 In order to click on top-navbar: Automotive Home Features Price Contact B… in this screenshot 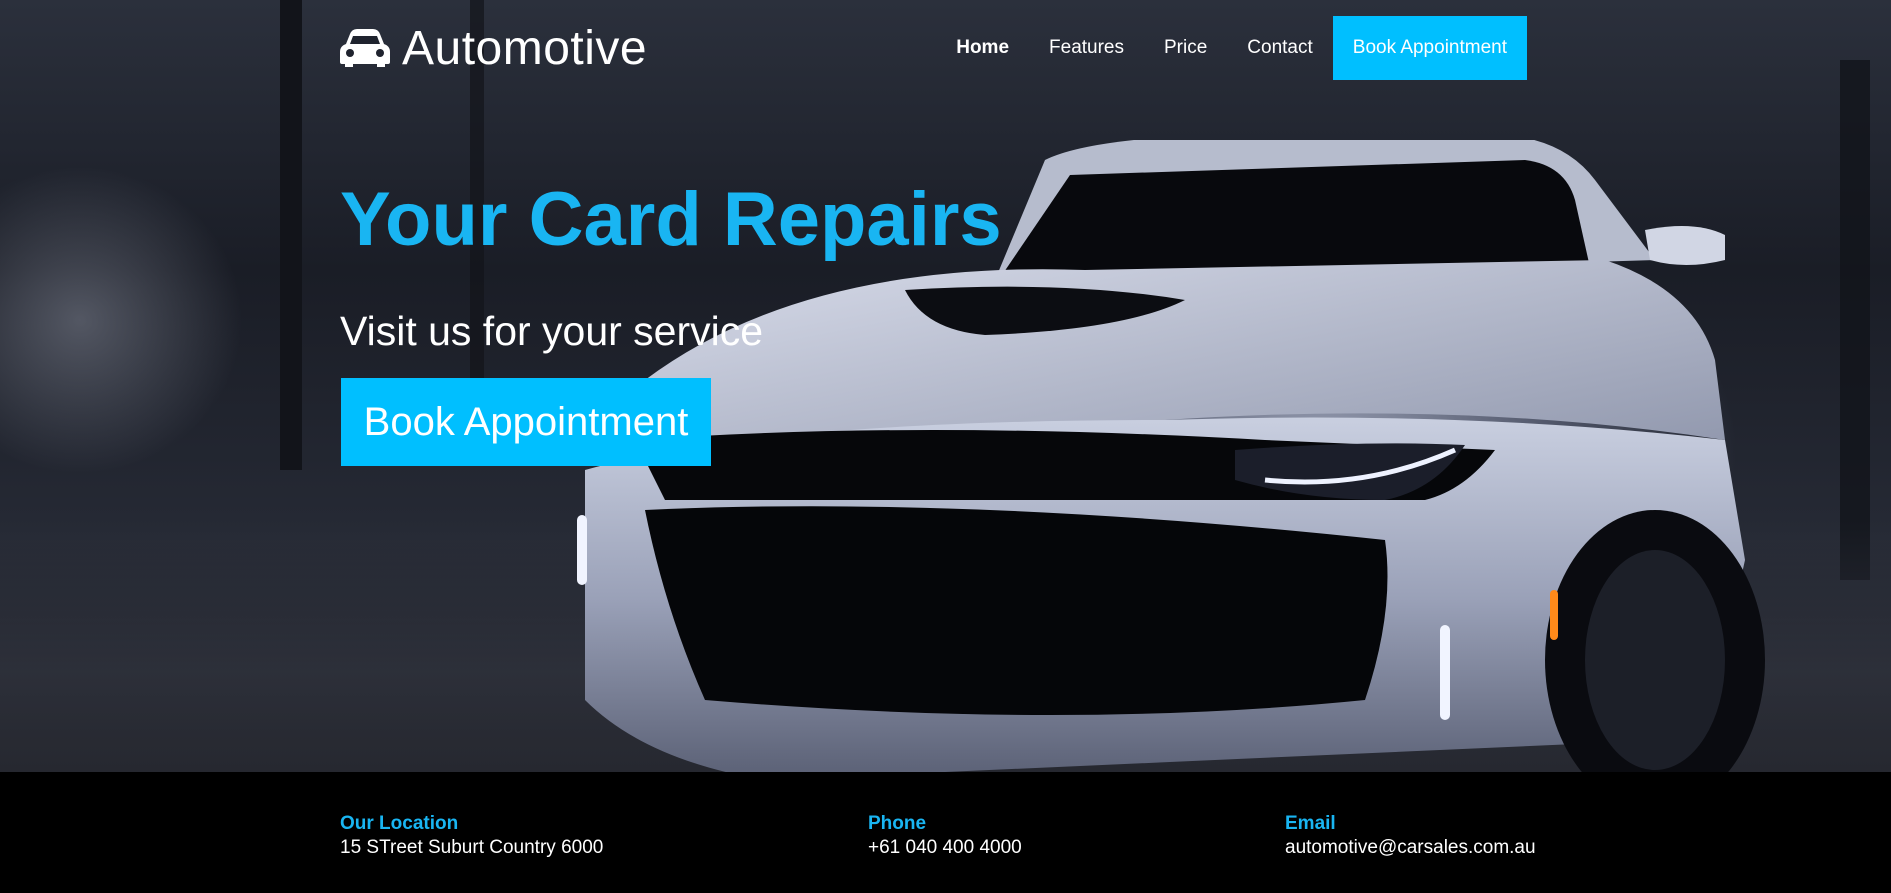, I will do `click(945, 48)`.